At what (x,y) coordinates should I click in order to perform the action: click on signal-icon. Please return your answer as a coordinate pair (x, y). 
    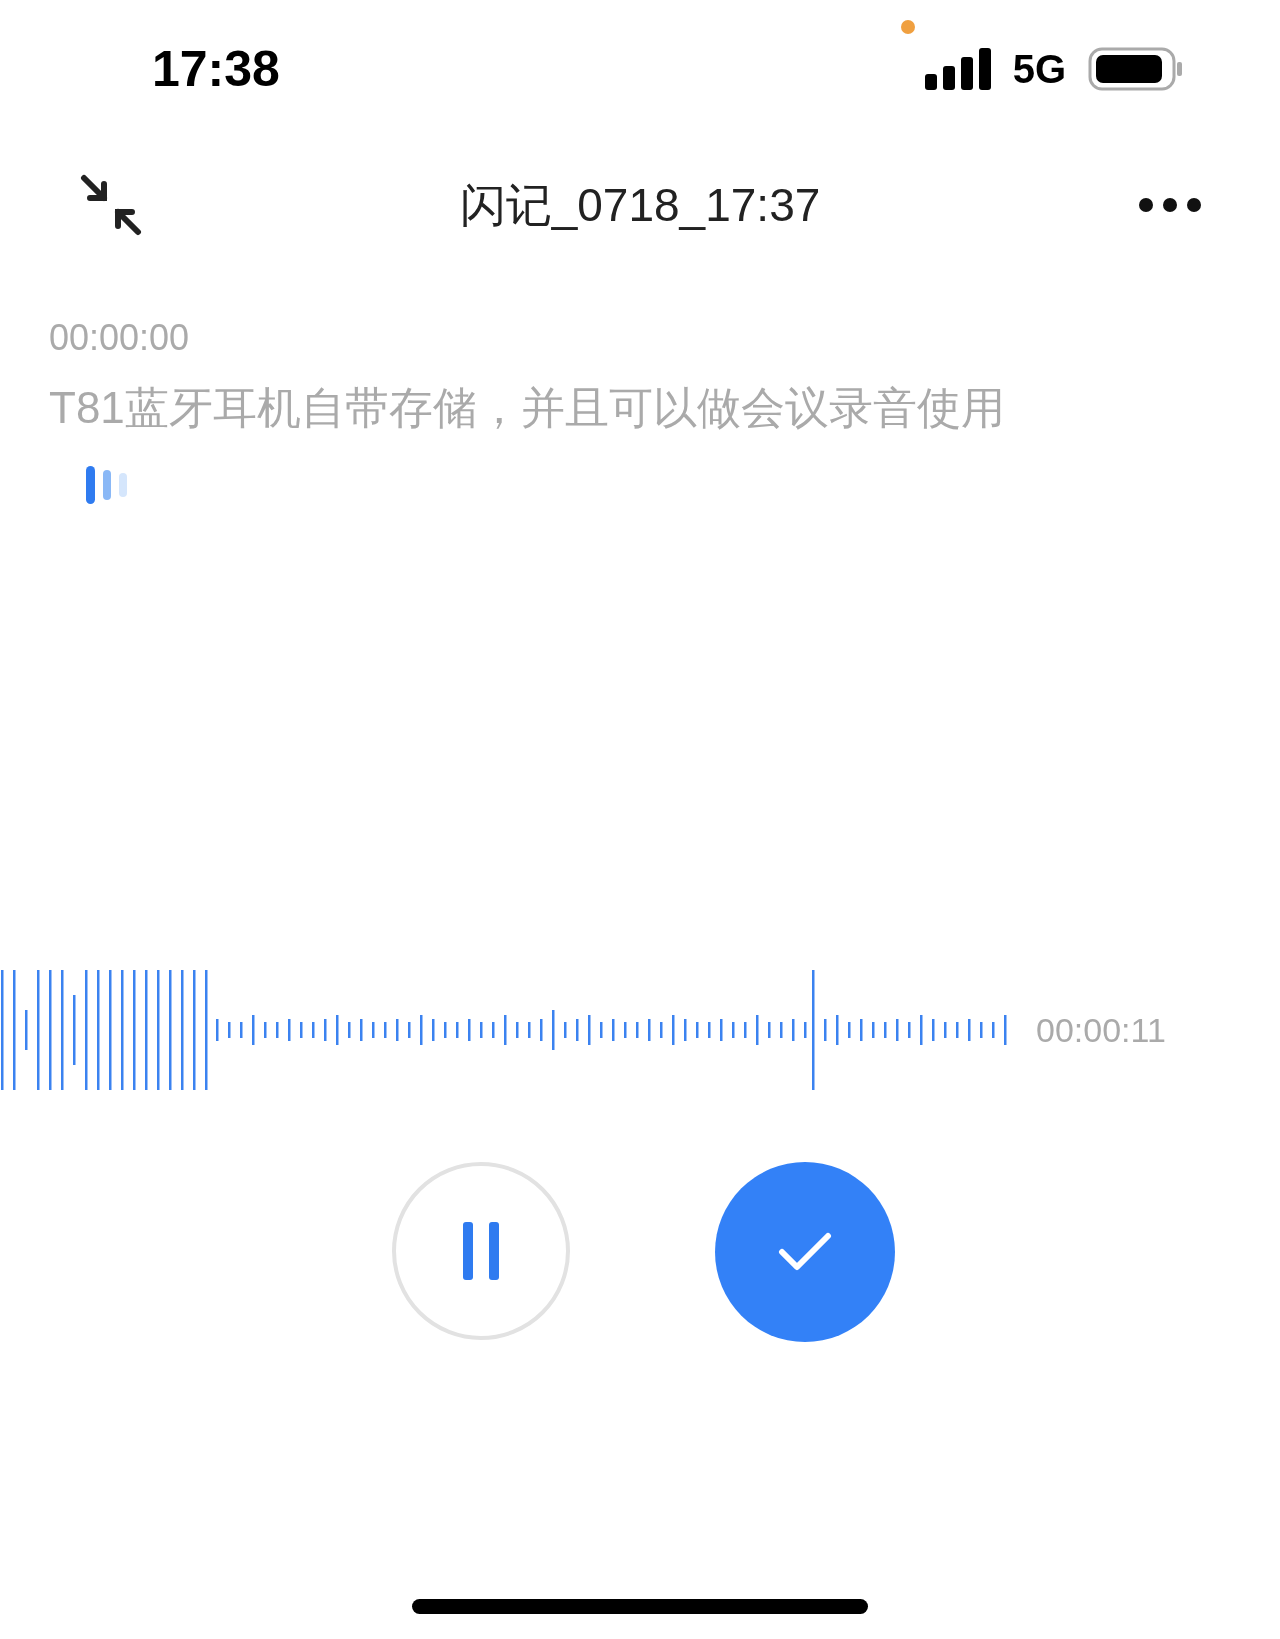
    Looking at the image, I should click on (957, 69).